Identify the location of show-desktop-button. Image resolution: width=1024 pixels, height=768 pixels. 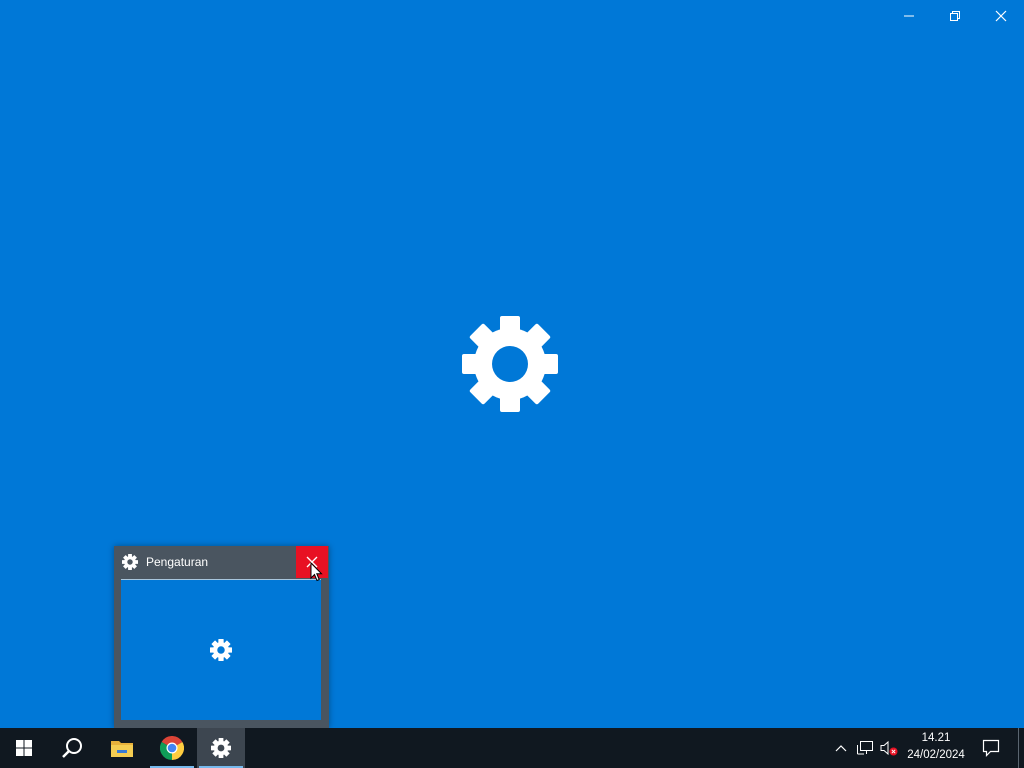
(1021, 748).